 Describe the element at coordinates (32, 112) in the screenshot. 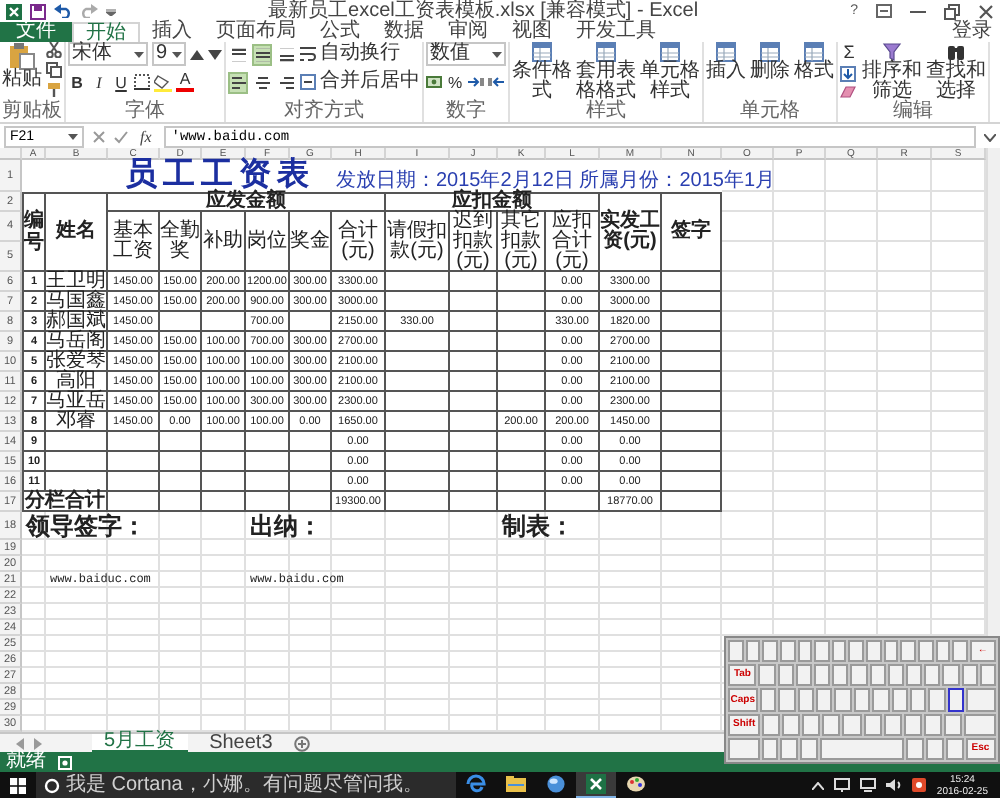

I see `group-label: 剪贴板` at that location.